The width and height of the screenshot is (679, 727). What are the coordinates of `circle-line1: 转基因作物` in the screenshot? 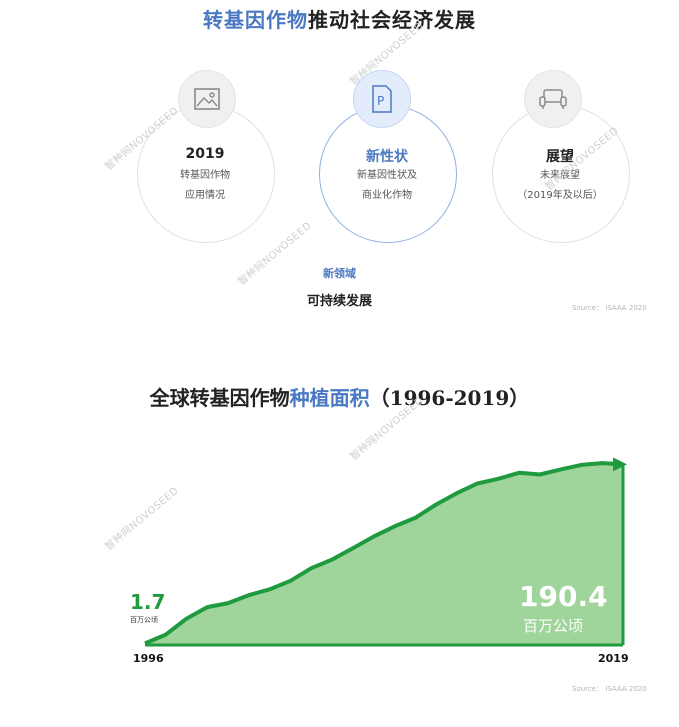 It's located at (205, 175).